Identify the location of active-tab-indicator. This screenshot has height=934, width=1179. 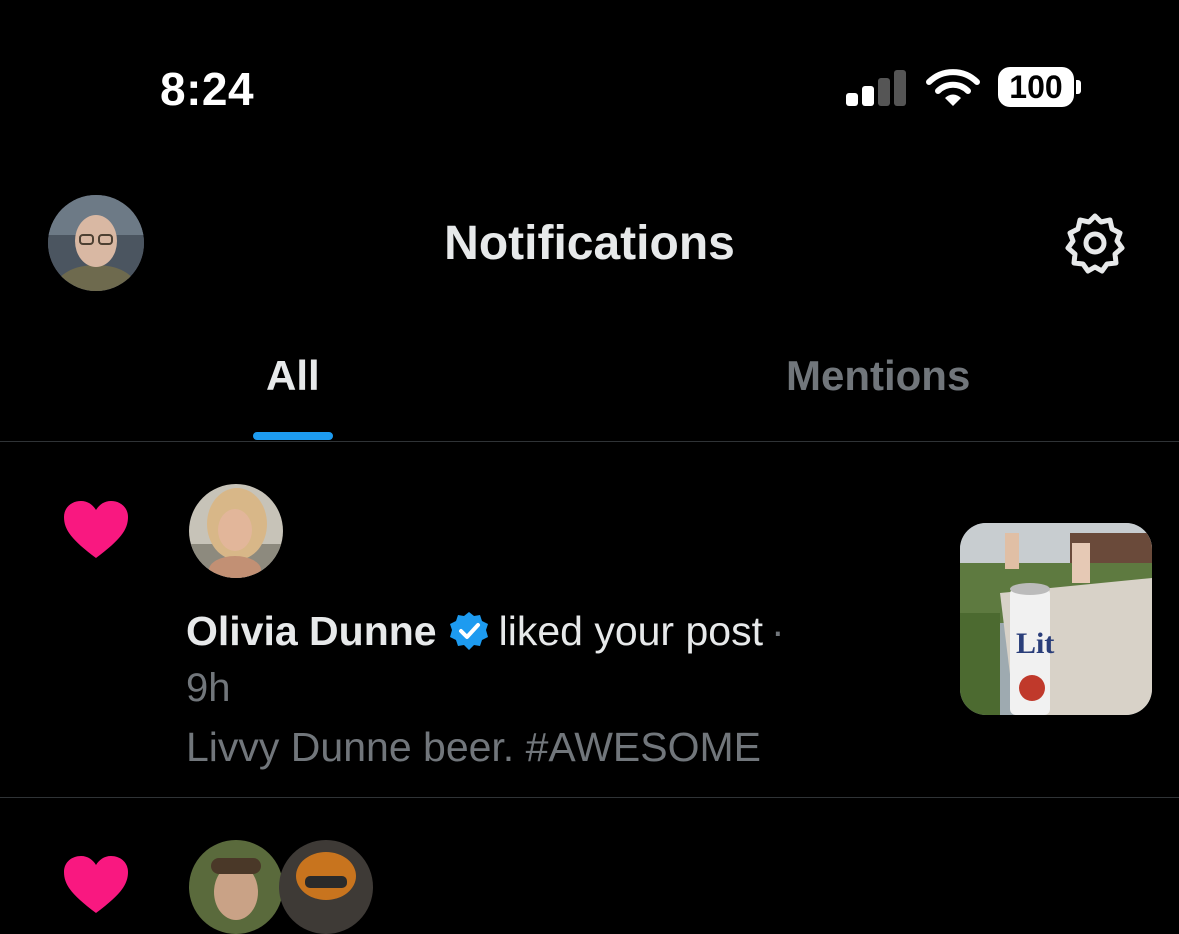
(293, 436).